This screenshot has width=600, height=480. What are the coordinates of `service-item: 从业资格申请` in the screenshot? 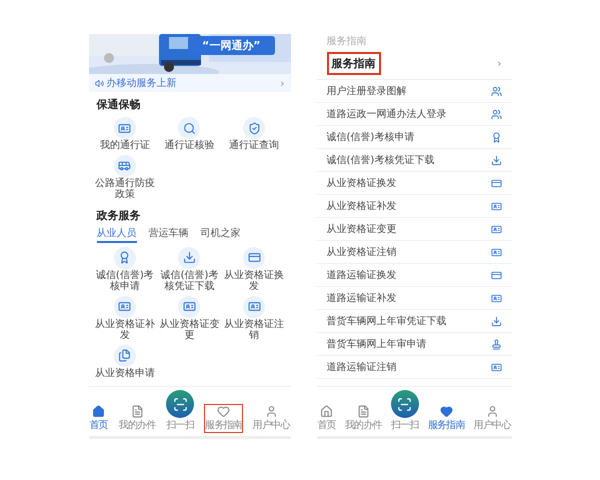 It's located at (125, 361).